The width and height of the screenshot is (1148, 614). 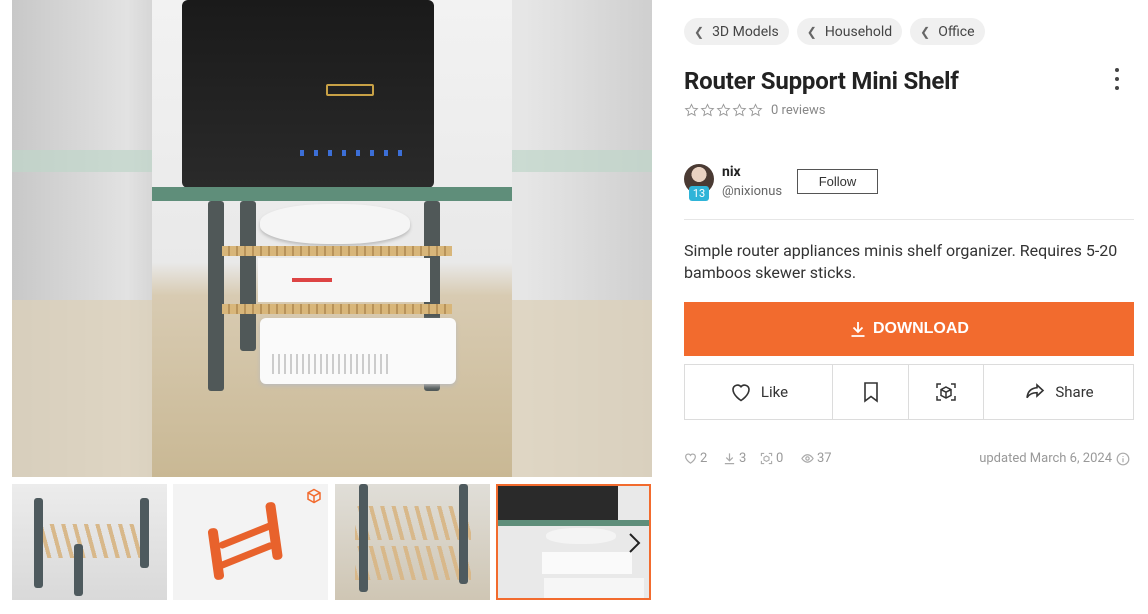 What do you see at coordinates (921, 328) in the screenshot?
I see `download-label: DOWNLOAD` at bounding box center [921, 328].